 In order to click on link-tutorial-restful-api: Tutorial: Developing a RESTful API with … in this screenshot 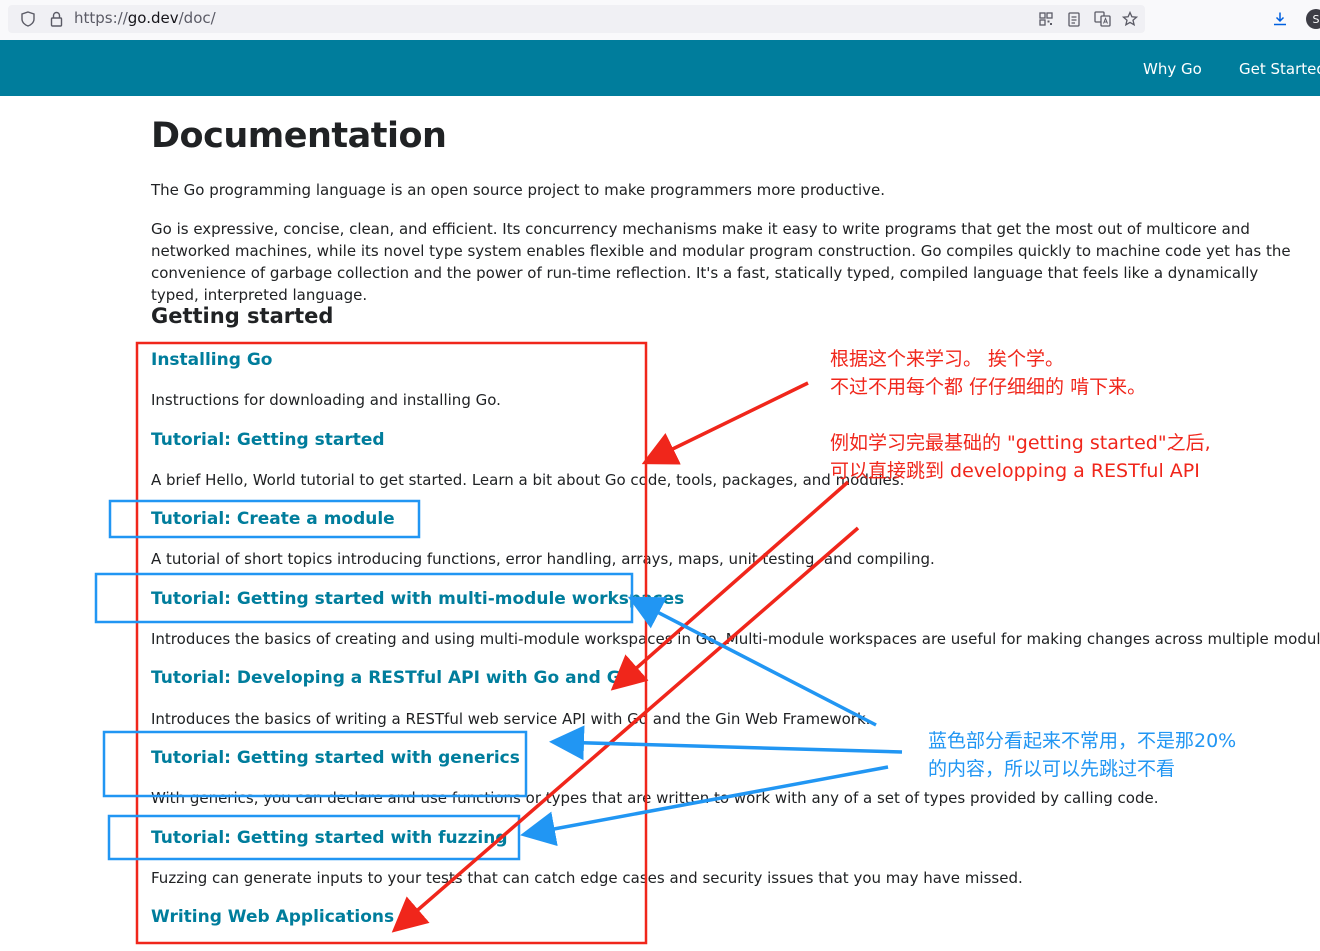, I will do `click(395, 678)`.